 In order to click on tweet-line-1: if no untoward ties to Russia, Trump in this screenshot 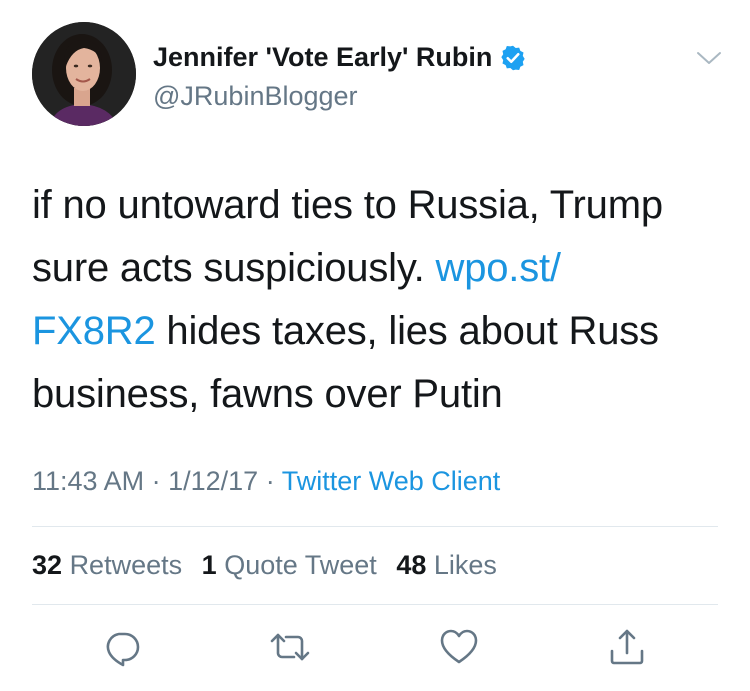, I will do `click(377, 205)`.